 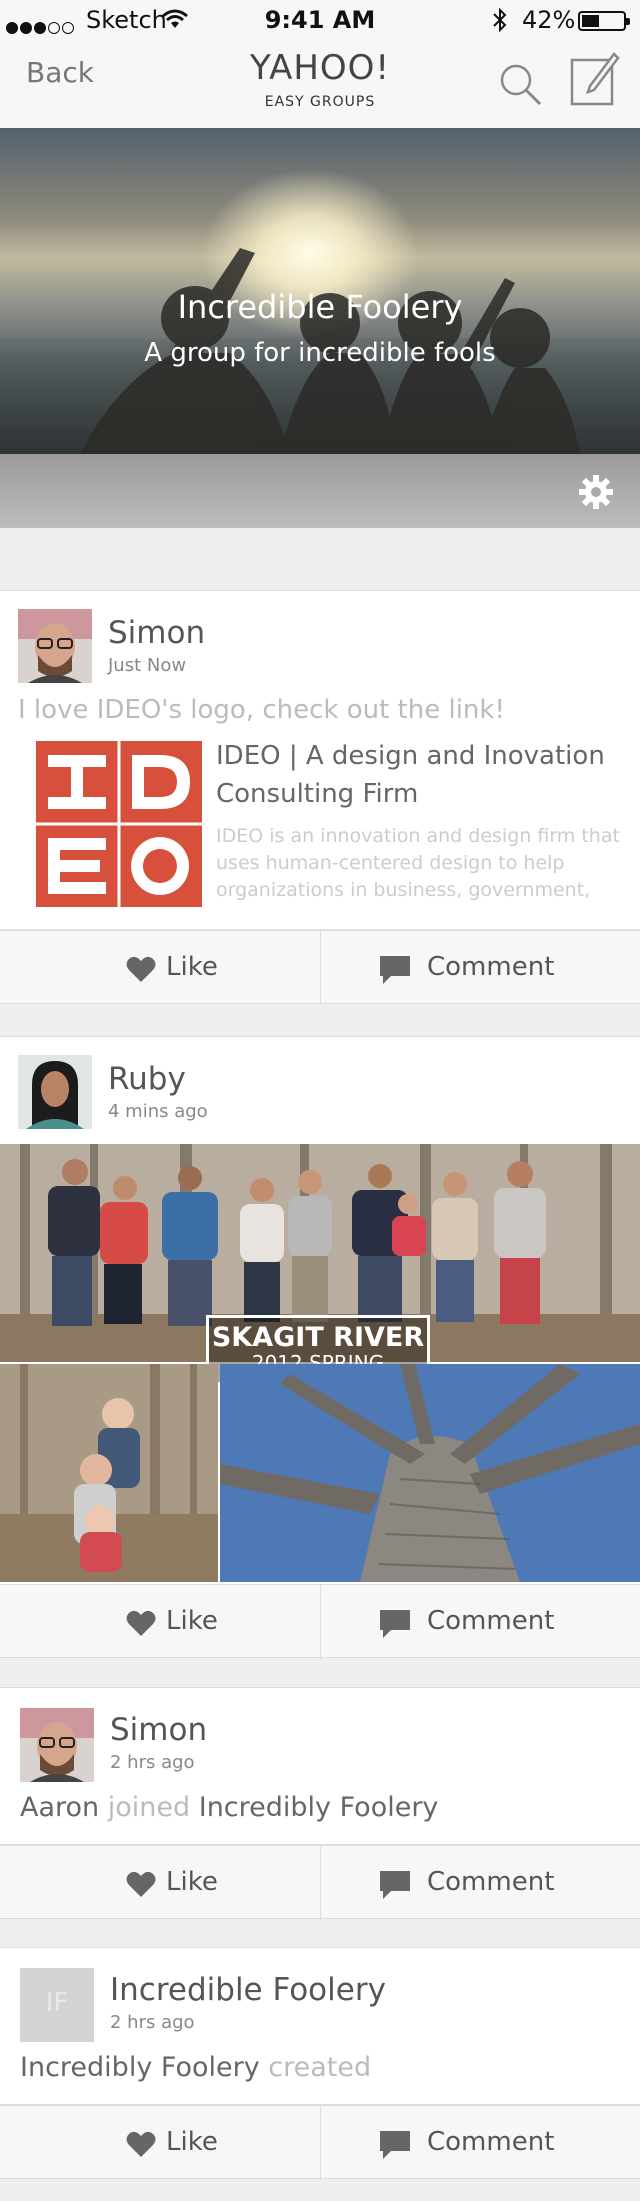 I want to click on post-timestamp: 4 mins ago, so click(x=158, y=1111).